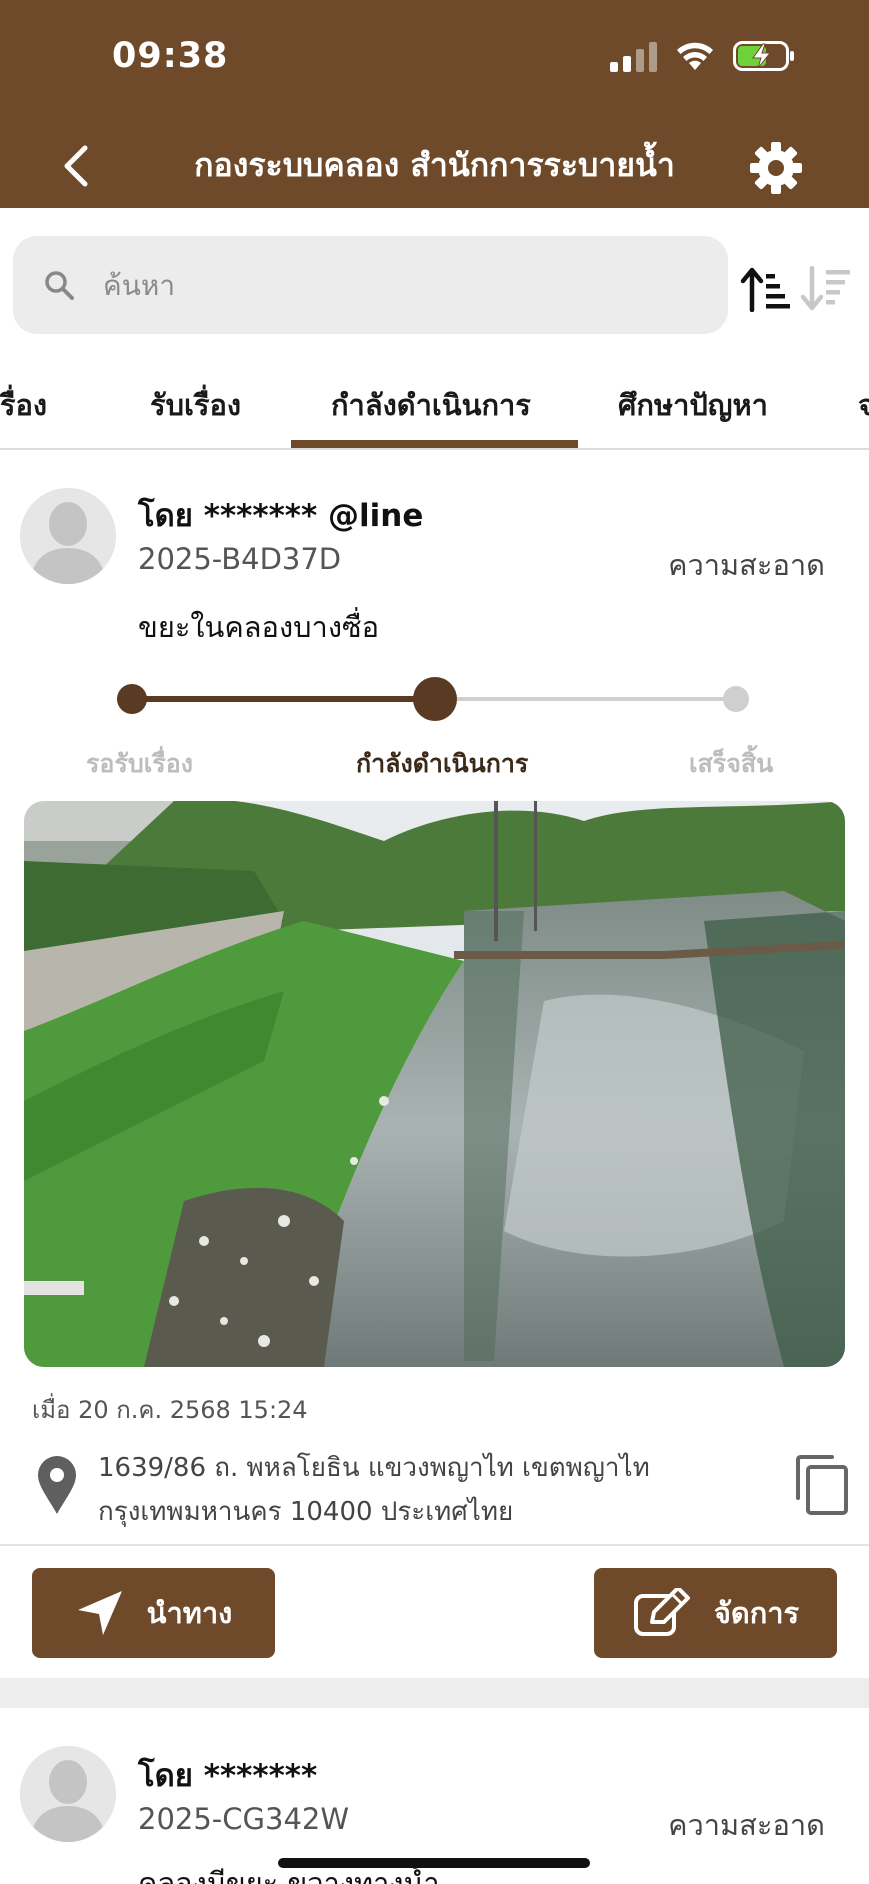 The width and height of the screenshot is (869, 1884). I want to click on card-separator, so click(434, 1693).